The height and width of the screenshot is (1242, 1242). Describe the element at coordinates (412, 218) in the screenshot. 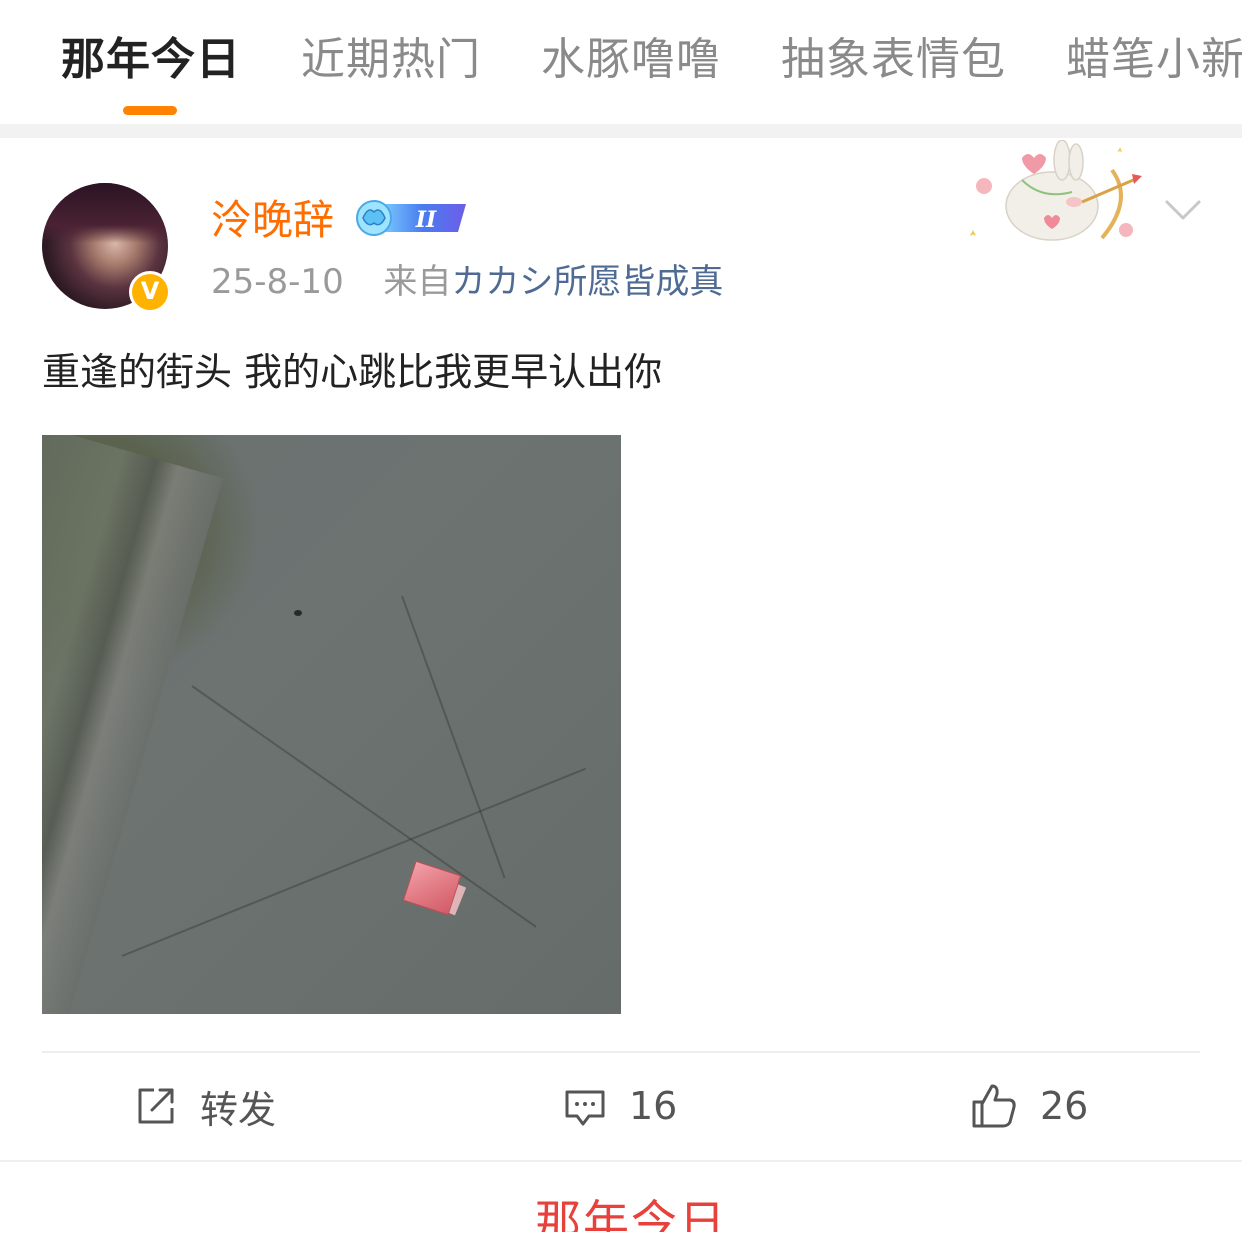

I see `vip-level-badge-icon: II` at that location.